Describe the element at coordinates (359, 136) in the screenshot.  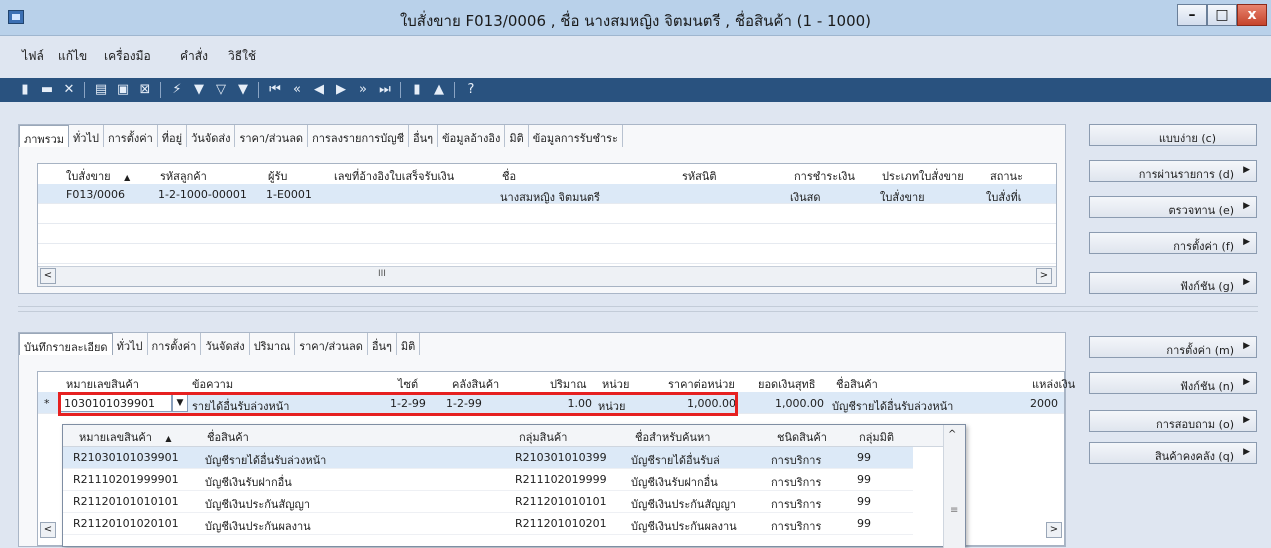
I see `tab-posting: การลงรายการบัญชี` at that location.